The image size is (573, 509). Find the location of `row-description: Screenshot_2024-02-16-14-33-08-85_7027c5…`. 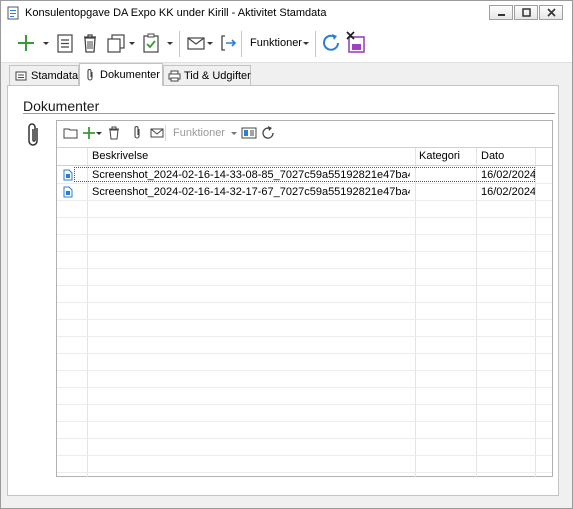

row-description: Screenshot_2024-02-16-14-33-08-85_7027c5… is located at coordinates (251, 175).